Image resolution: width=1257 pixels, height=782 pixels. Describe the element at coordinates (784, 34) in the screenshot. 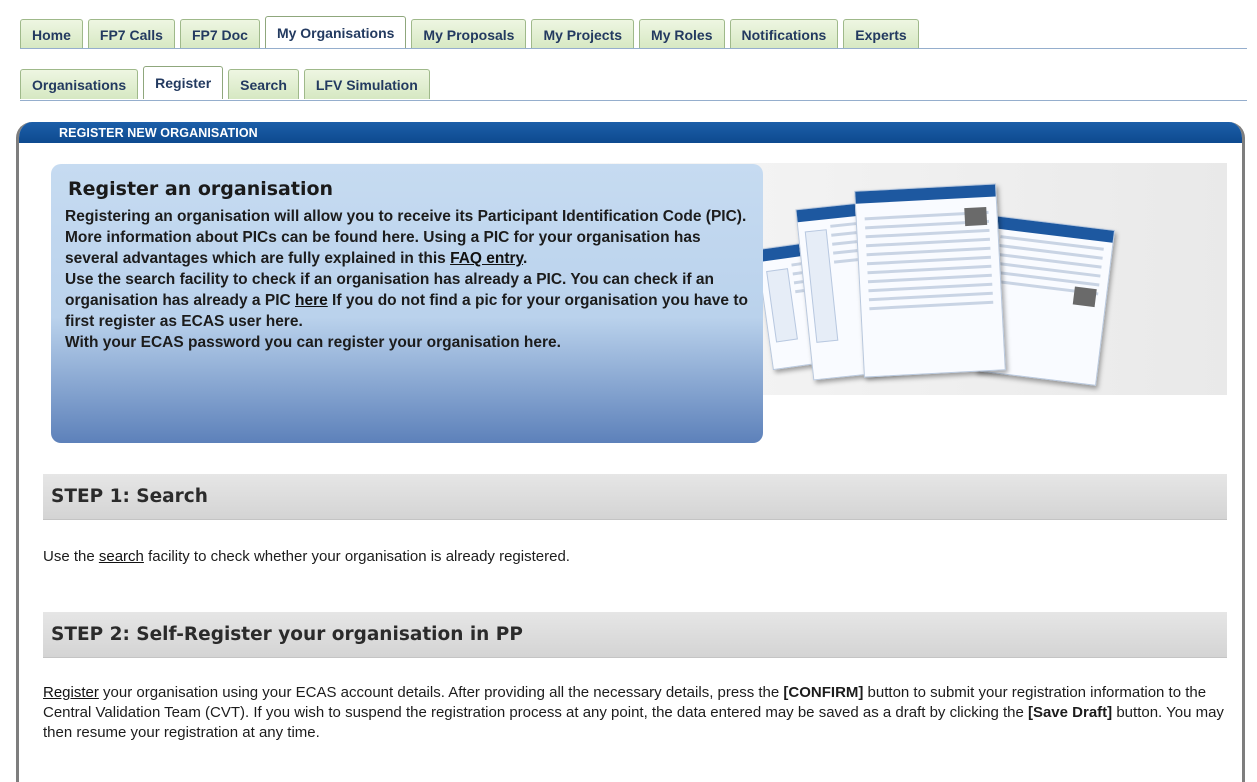

I see `tab-notifications: Notifications` at that location.